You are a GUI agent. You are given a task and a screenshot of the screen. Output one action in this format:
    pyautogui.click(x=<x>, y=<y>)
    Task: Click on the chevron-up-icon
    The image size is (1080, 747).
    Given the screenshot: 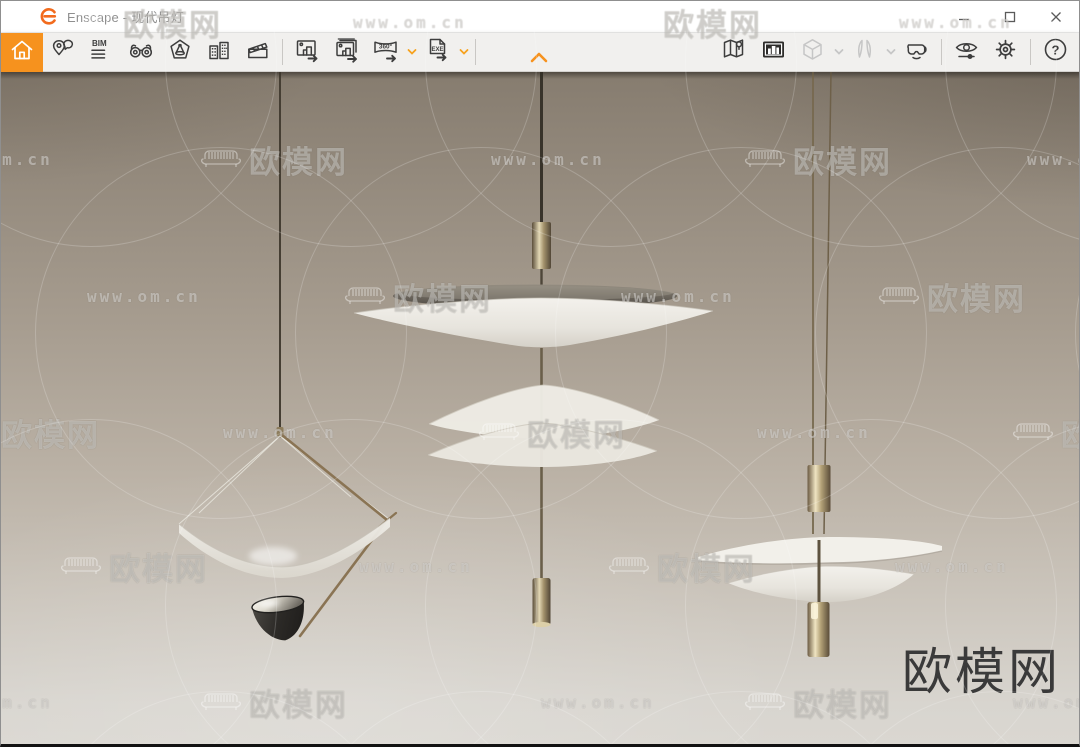 What is the action you would take?
    pyautogui.click(x=539, y=60)
    